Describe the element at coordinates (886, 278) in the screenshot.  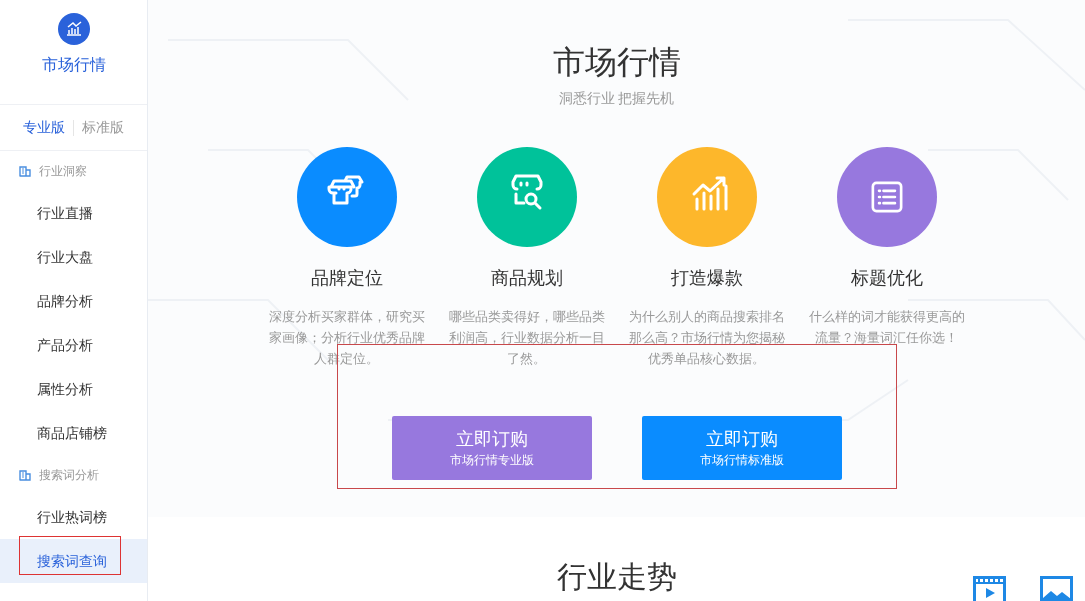
I see `feature-title: 标题优化` at that location.